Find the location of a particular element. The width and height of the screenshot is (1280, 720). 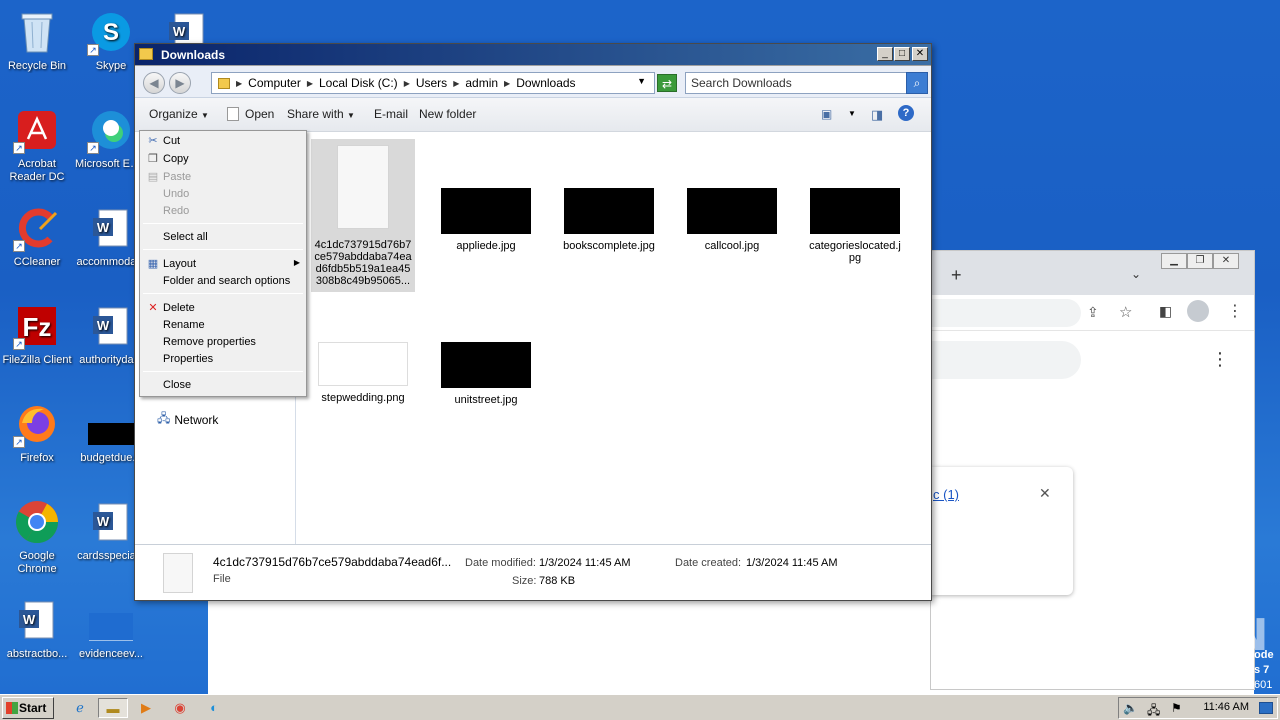

share-icon: ⇪ is located at coordinates (1093, 312).